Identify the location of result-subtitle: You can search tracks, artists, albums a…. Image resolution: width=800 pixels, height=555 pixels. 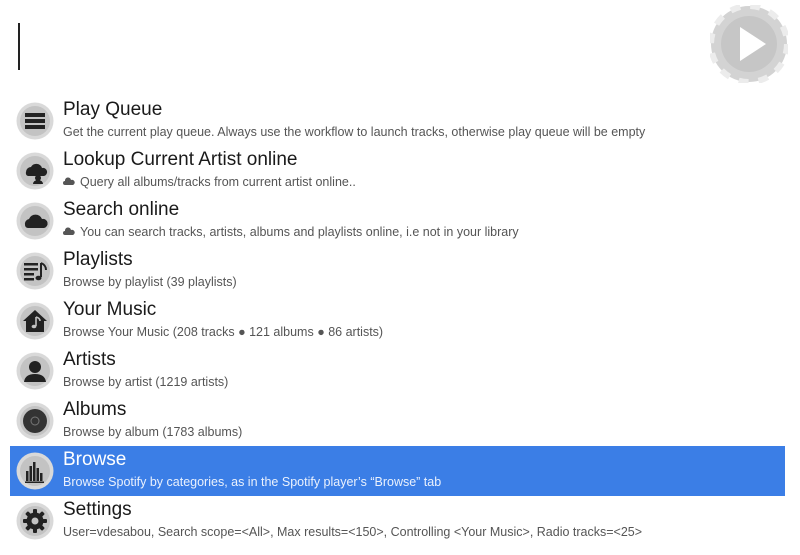
(291, 232).